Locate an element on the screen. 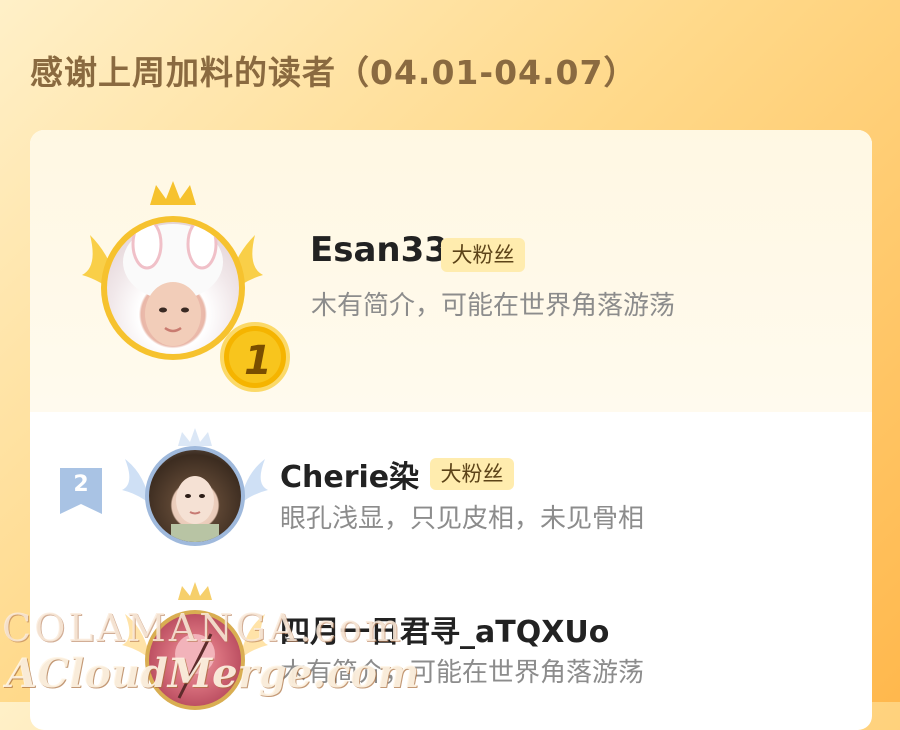 The width and height of the screenshot is (900, 730). avatar-frame-gold: 1 is located at coordinates (180, 283).